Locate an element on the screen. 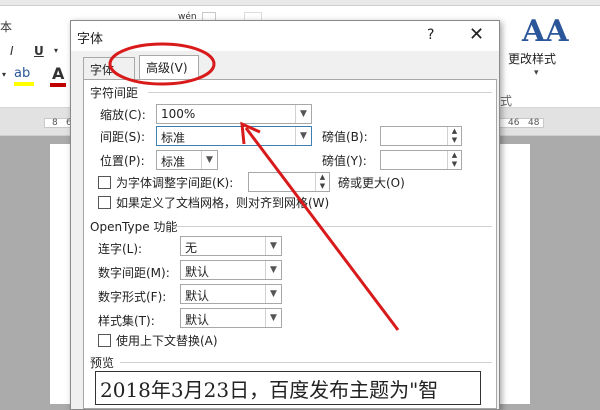 This screenshot has height=410, width=600. position-by-label: 磅值(Y): is located at coordinates (344, 161).